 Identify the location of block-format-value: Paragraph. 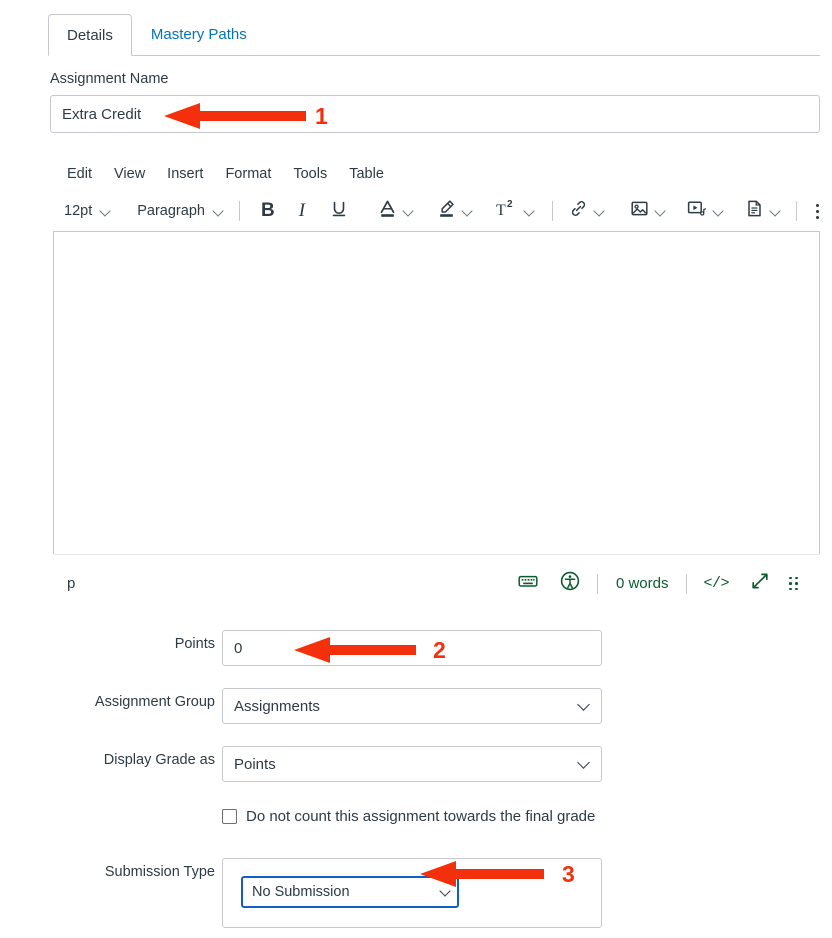
(171, 211).